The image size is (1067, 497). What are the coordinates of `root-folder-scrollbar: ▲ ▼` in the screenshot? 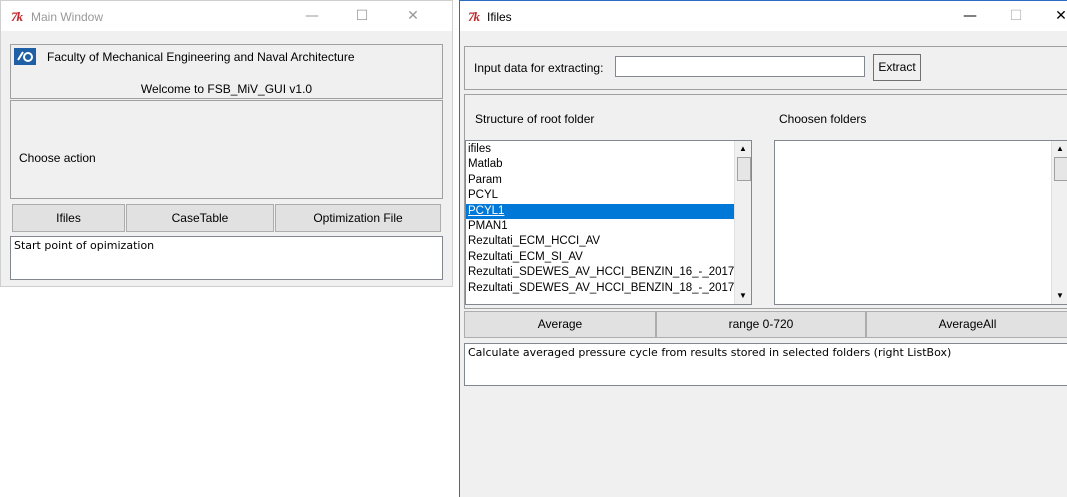 It's located at (742, 222).